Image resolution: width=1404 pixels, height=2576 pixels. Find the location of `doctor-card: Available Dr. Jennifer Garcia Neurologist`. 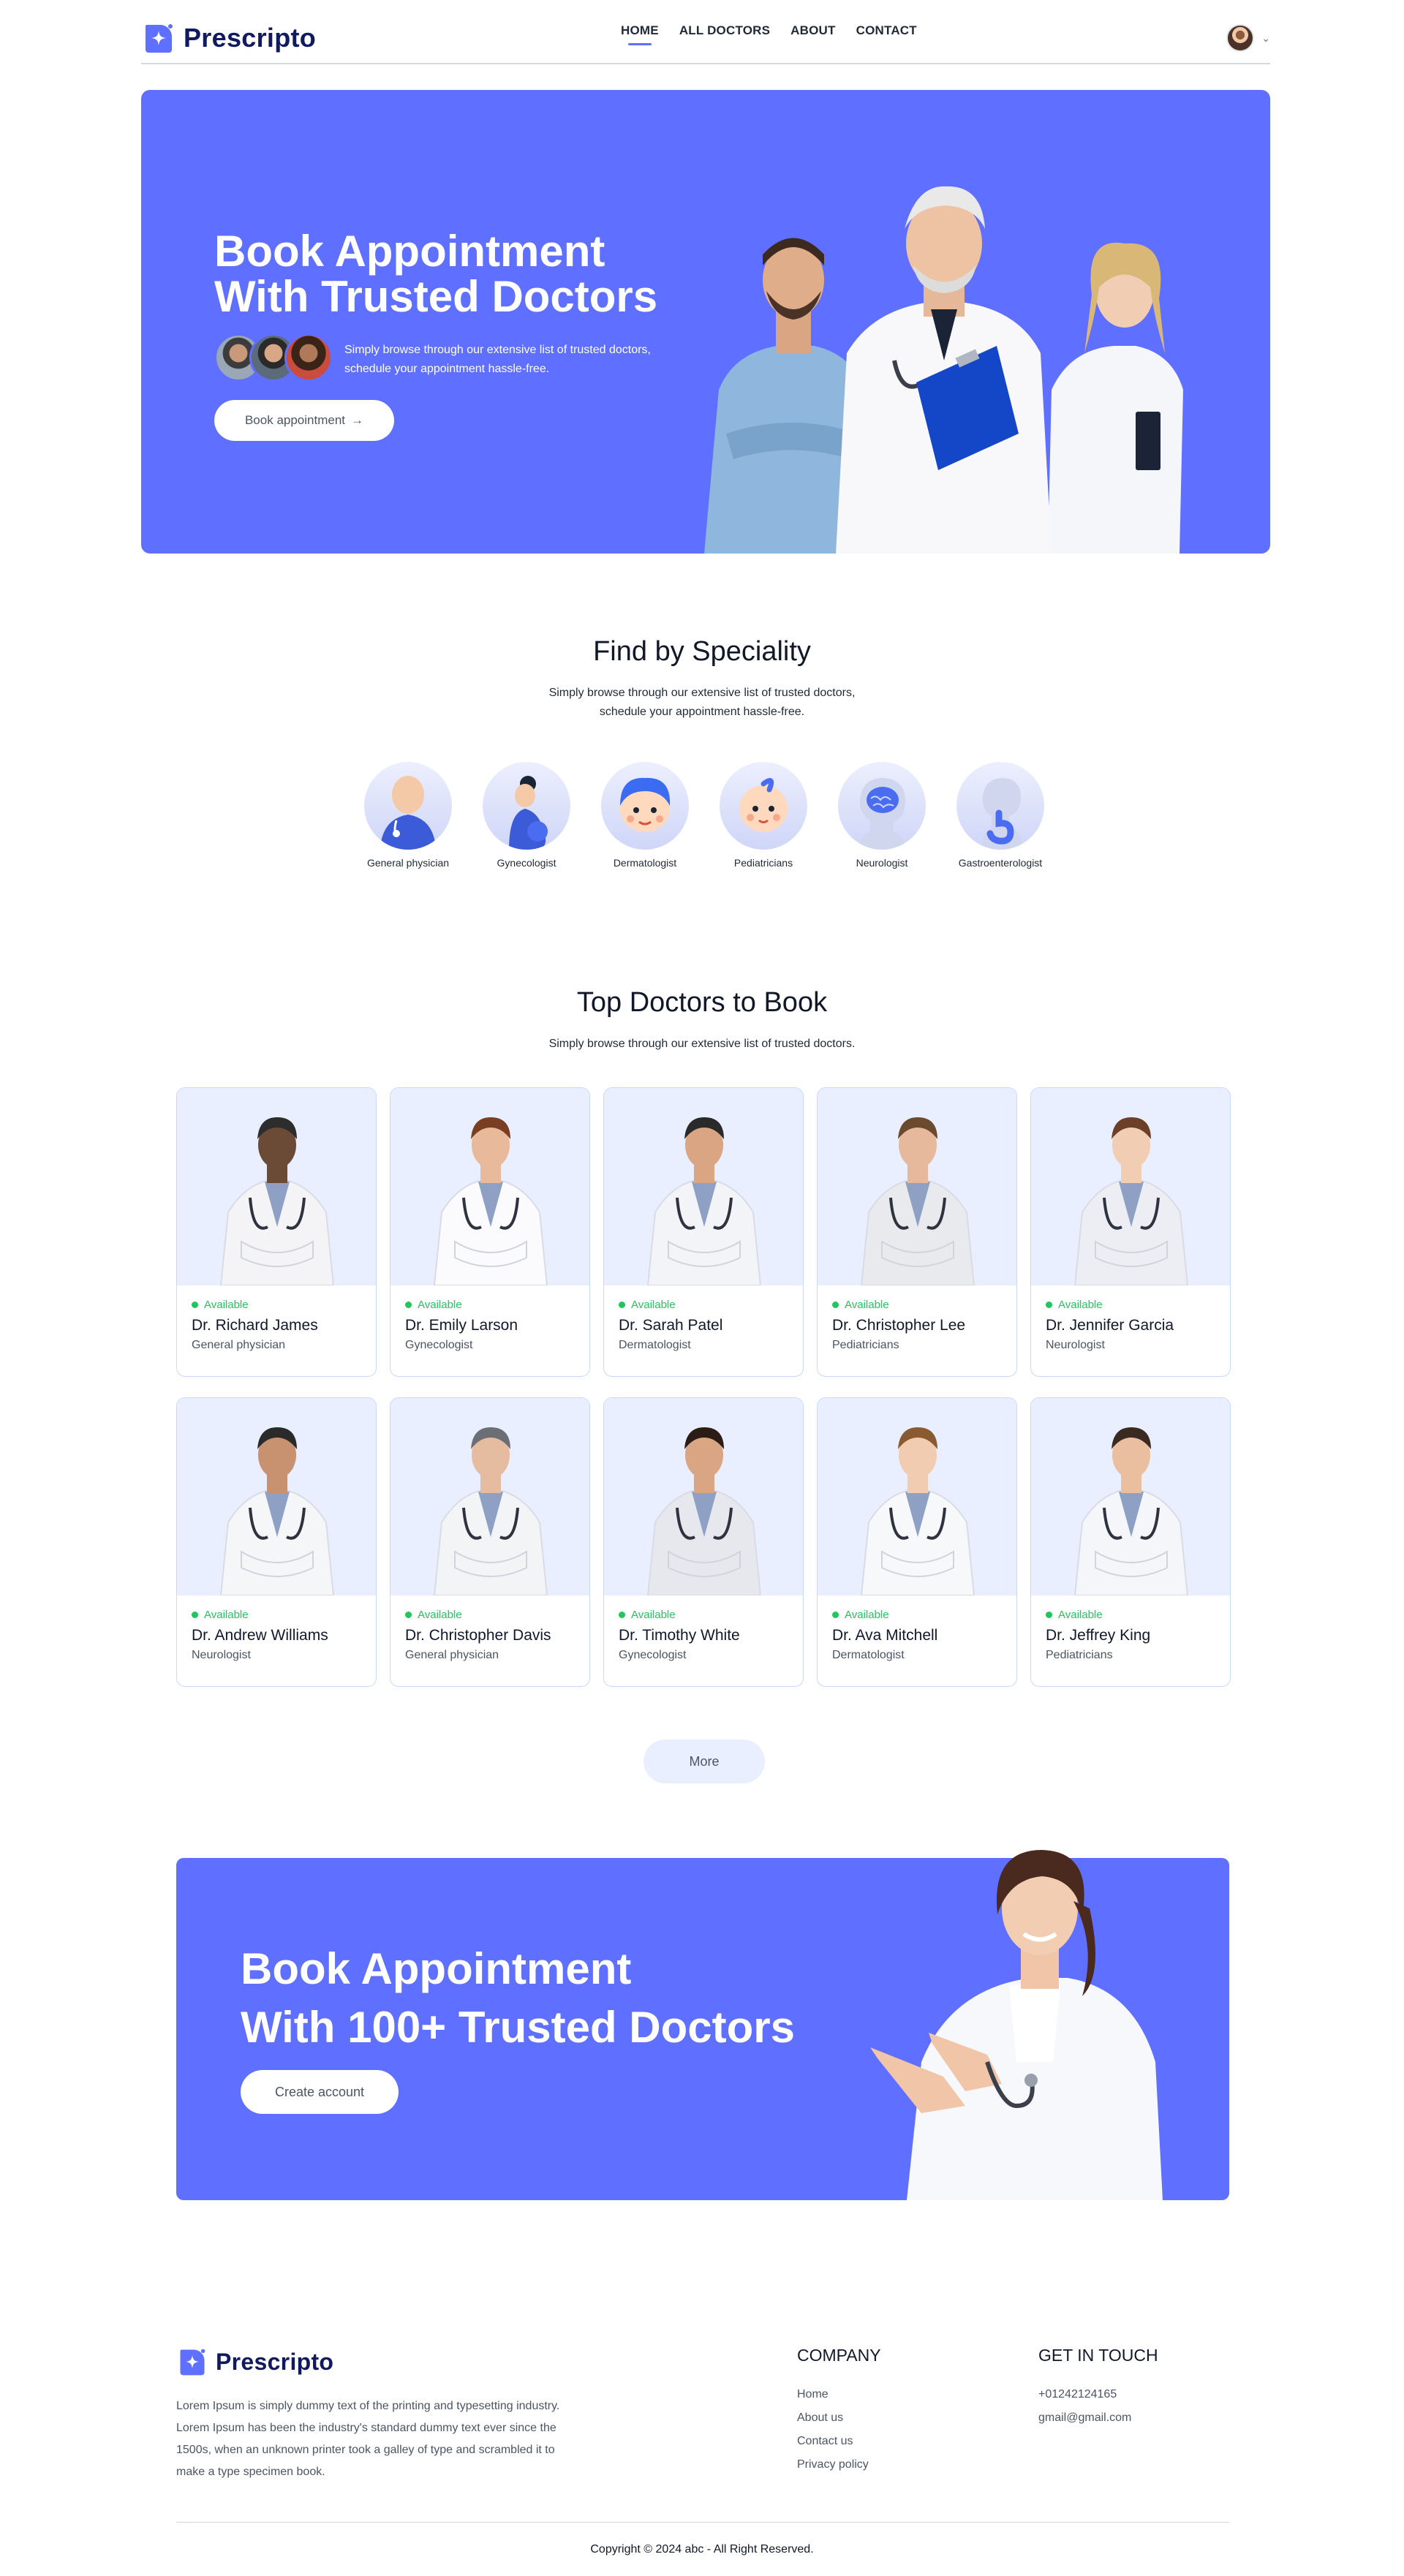

doctor-card: Available Dr. Jennifer Garcia Neurologist is located at coordinates (1130, 1232).